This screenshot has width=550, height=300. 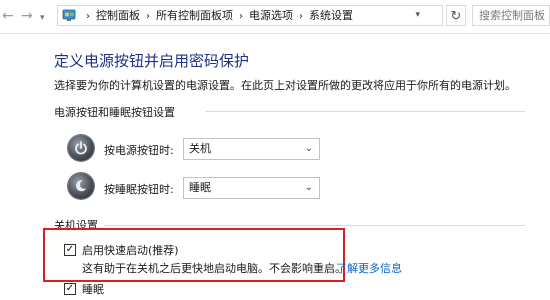 I want to click on power-button-action-value: 关机, so click(x=200, y=148).